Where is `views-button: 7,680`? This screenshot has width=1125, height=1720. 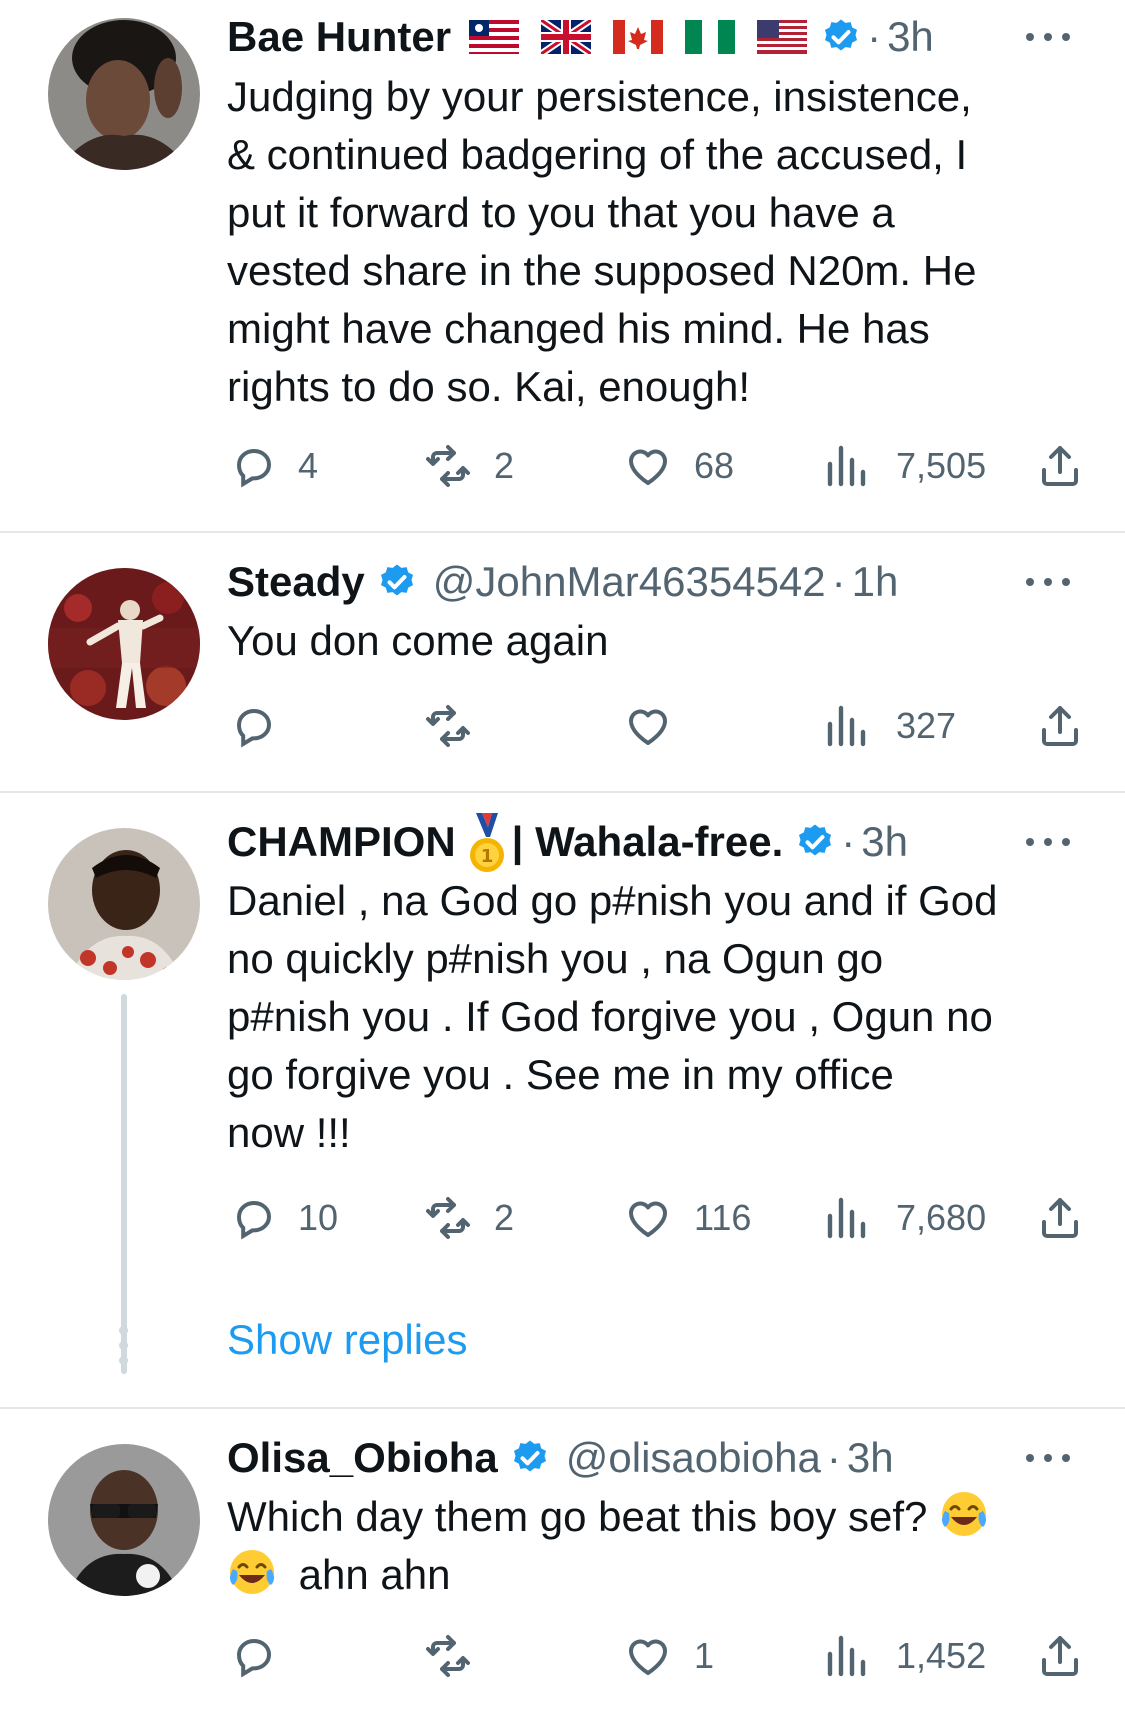
views-button: 7,680 is located at coordinates (904, 1218).